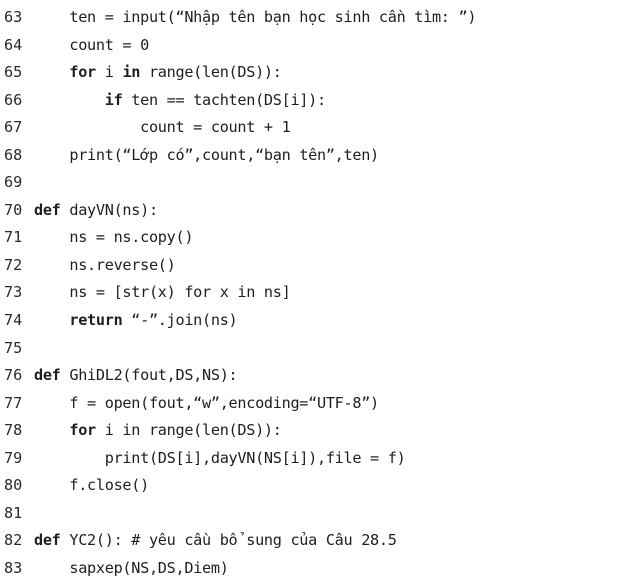 Image resolution: width=622 pixels, height=582 pixels. Describe the element at coordinates (311, 568) in the screenshot. I see `code-line: 83 sapxep(NS,DS,Diem)` at that location.